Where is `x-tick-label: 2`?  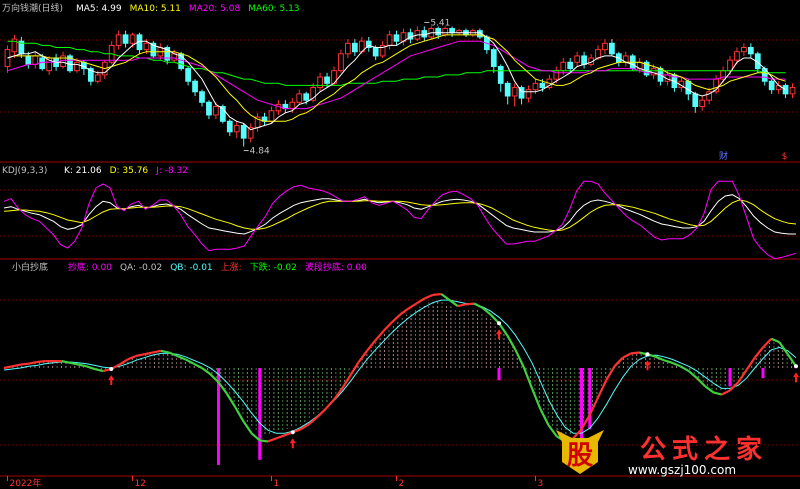 x-tick-label: 2 is located at coordinates (402, 484).